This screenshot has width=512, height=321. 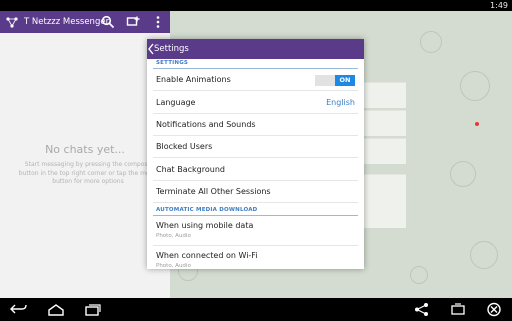 I want to click on toggle-track, so click(x=325, y=80).